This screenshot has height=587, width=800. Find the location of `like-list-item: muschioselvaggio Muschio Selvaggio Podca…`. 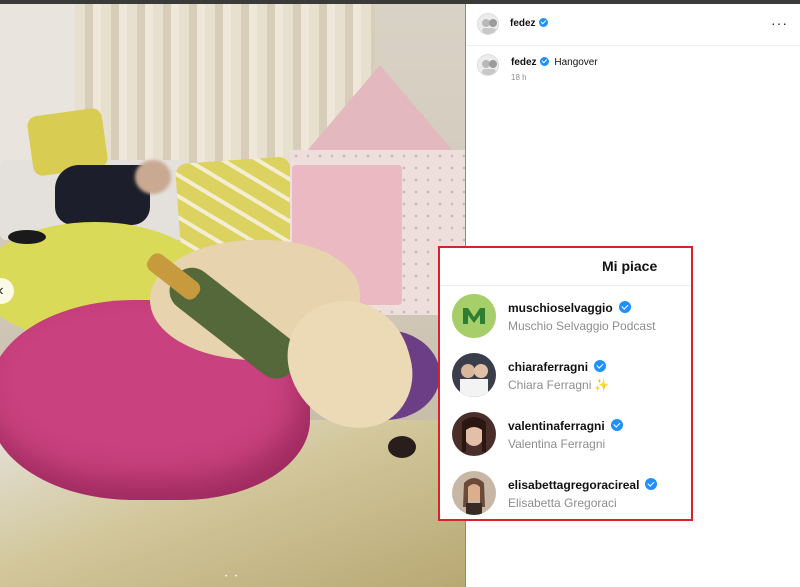

like-list-item: muschioselvaggio Muschio Selvaggio Podca… is located at coordinates (569, 317).